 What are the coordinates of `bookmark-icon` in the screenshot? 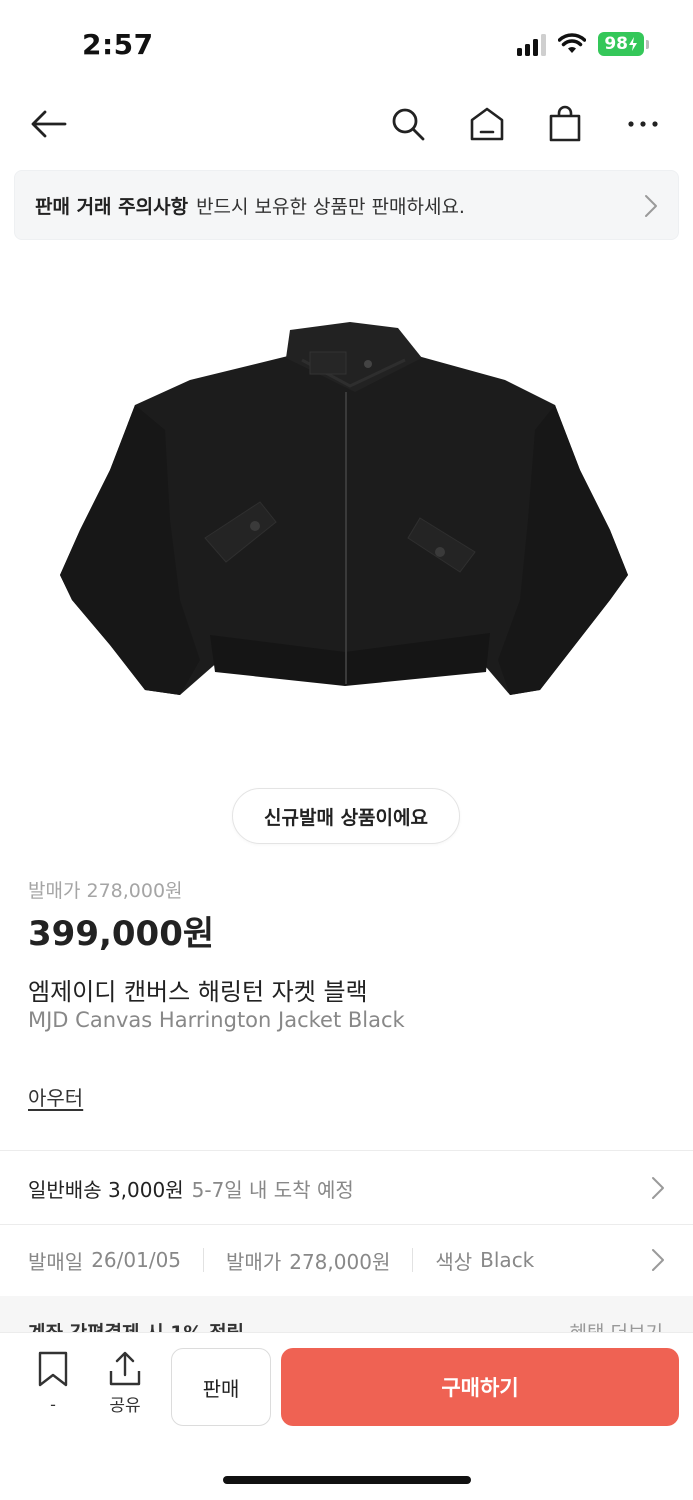 It's located at (53, 1369).